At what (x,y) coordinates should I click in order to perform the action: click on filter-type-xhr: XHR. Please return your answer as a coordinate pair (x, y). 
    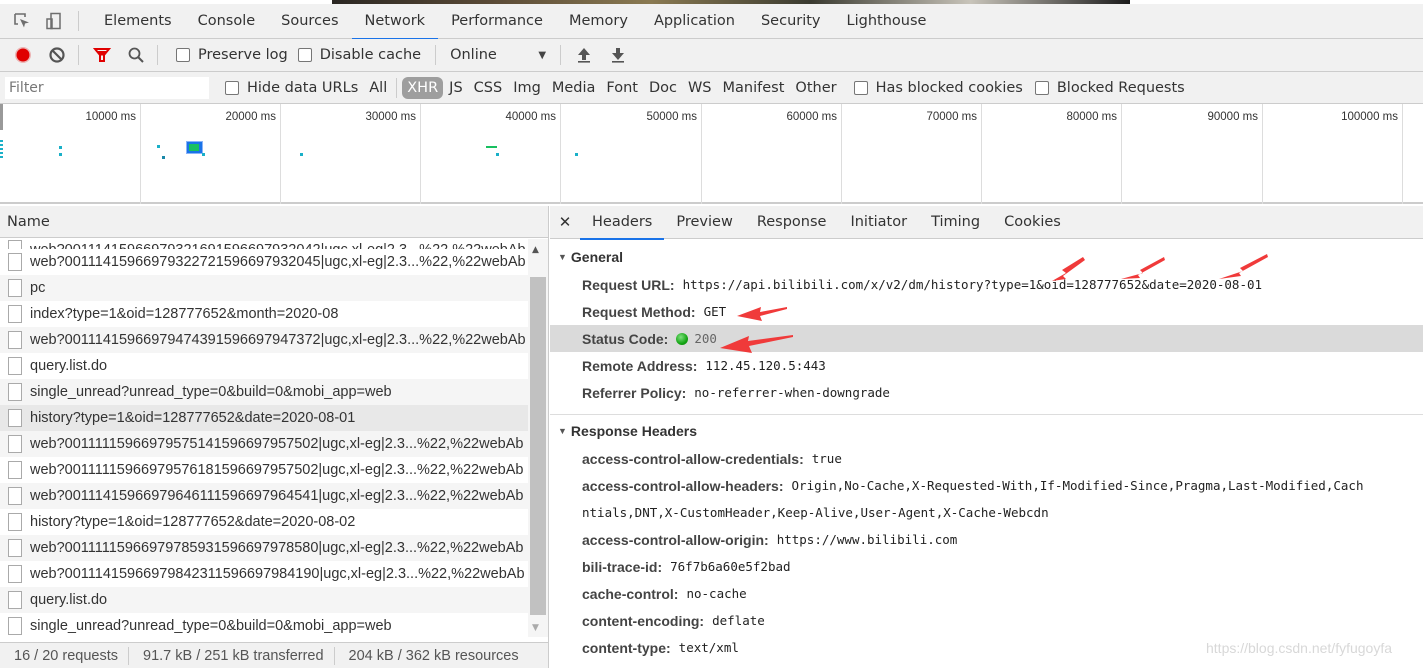
    Looking at the image, I should click on (423, 87).